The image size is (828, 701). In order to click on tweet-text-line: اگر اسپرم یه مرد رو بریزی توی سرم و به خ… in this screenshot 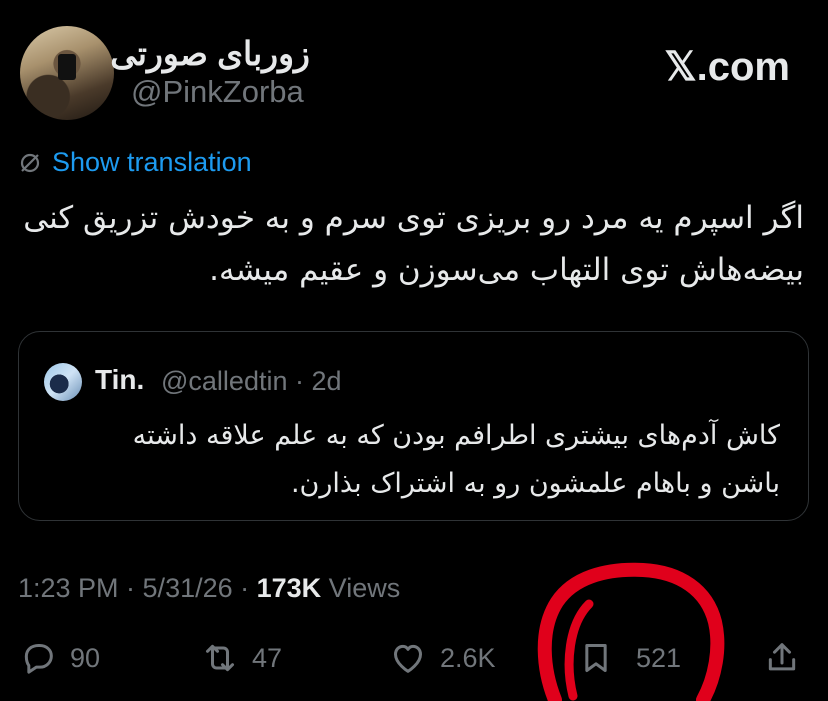, I will do `click(413, 218)`.